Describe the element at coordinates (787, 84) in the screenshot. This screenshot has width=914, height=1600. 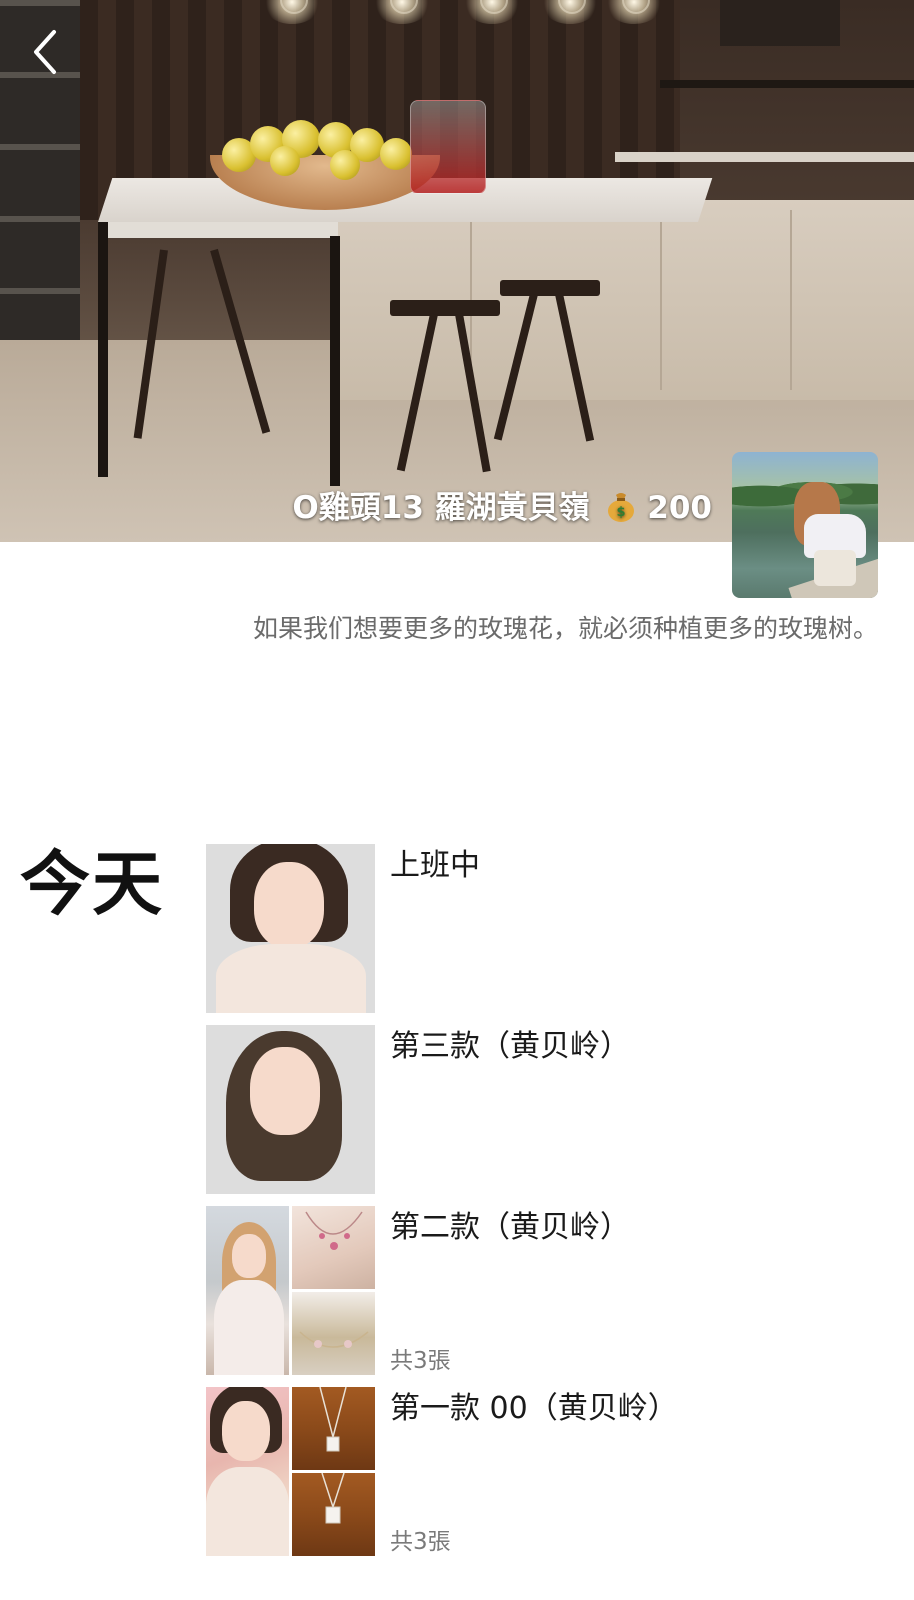
I see `cover-shelf` at that location.